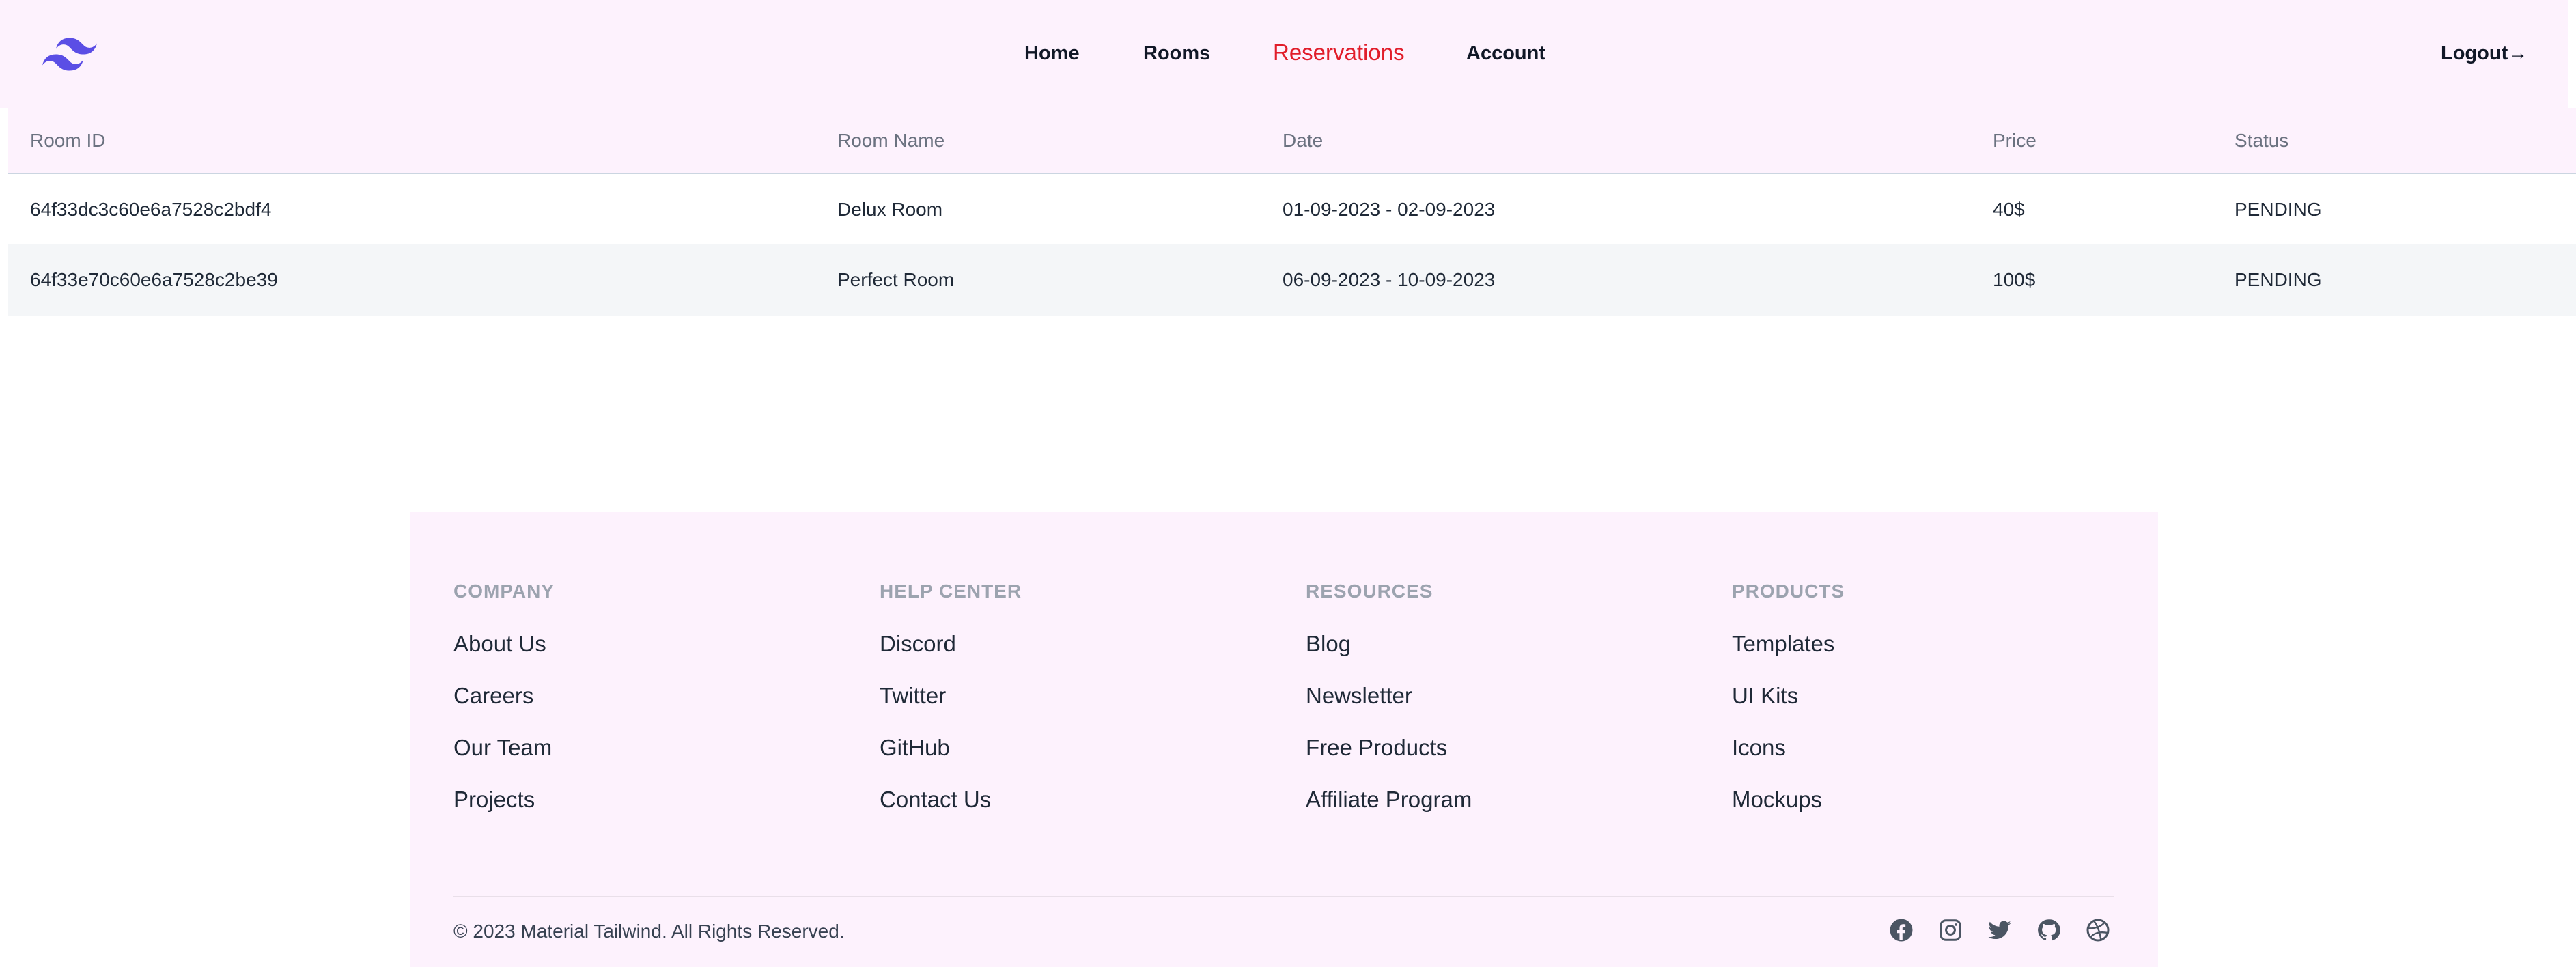 The width and height of the screenshot is (2576, 967). What do you see at coordinates (504, 813) in the screenshot?
I see `footer-link: Projects` at bounding box center [504, 813].